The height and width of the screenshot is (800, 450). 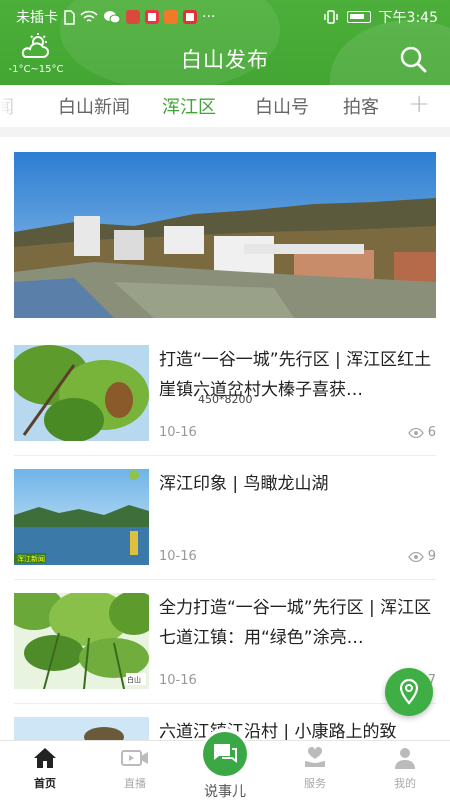 I want to click on tab-baishan-hao: 白山号, so click(x=282, y=106).